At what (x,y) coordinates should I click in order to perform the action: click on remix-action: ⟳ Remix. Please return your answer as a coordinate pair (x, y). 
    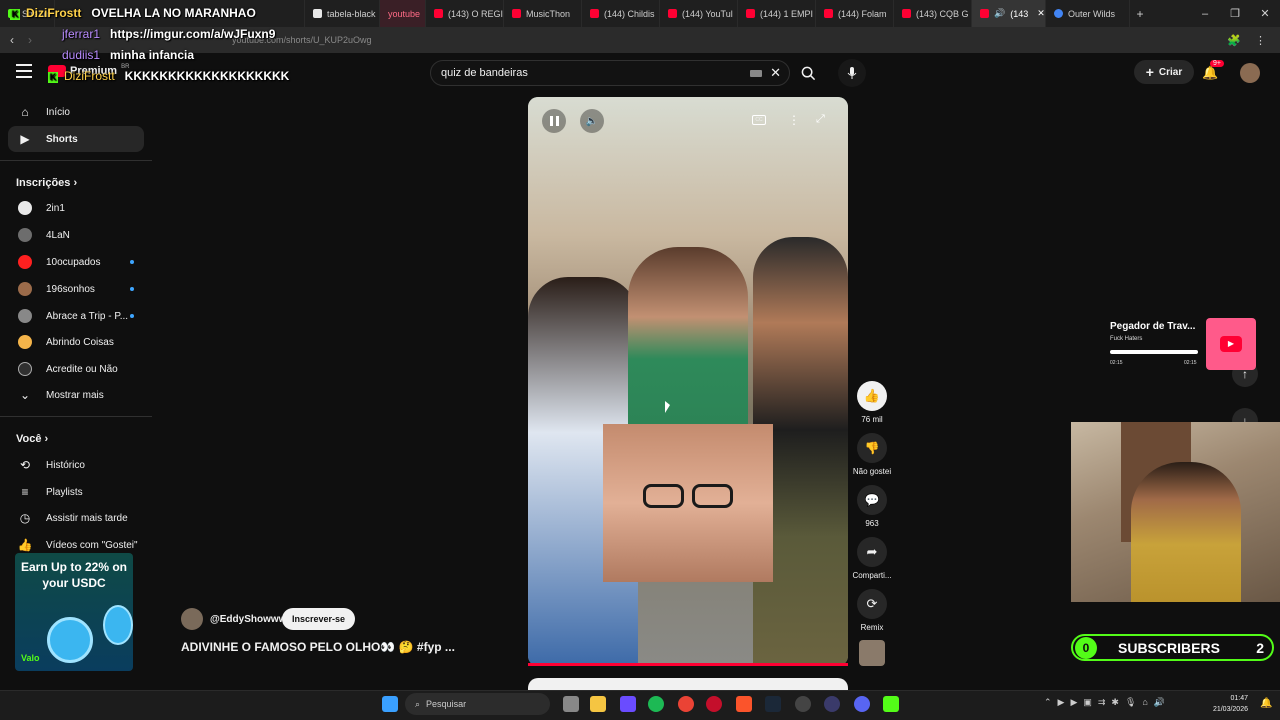
    Looking at the image, I should click on (872, 610).